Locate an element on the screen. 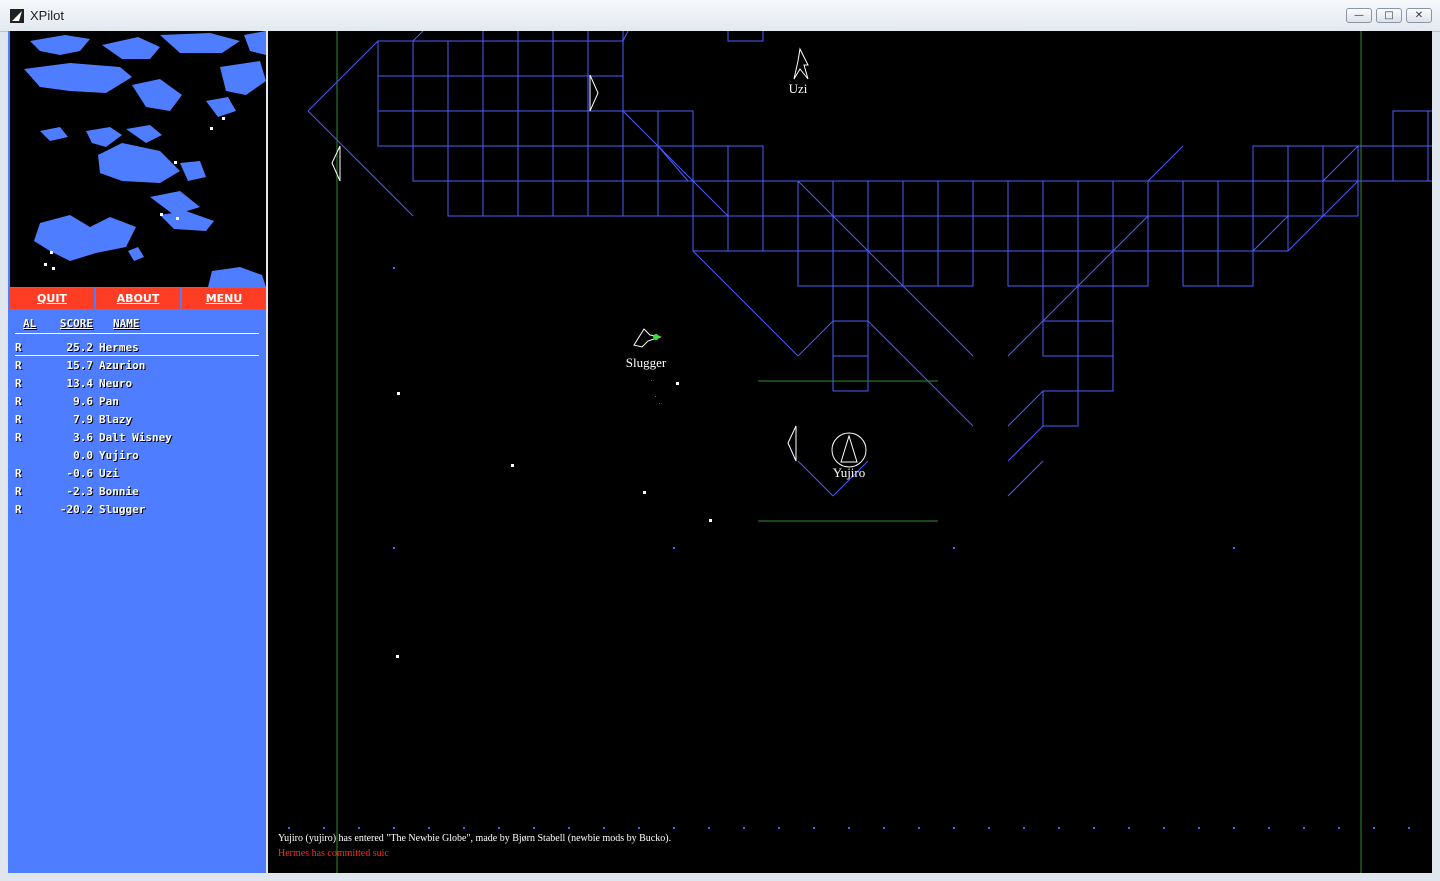  maximize-button: □ is located at coordinates (1389, 15).